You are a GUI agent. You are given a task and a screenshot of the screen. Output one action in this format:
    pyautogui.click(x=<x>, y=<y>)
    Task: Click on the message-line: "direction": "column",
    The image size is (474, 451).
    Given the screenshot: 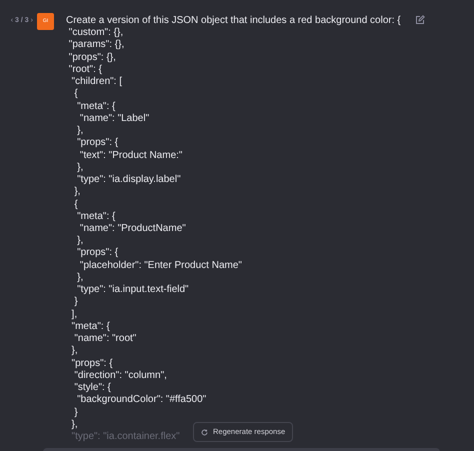 What is the action you would take?
    pyautogui.click(x=120, y=376)
    